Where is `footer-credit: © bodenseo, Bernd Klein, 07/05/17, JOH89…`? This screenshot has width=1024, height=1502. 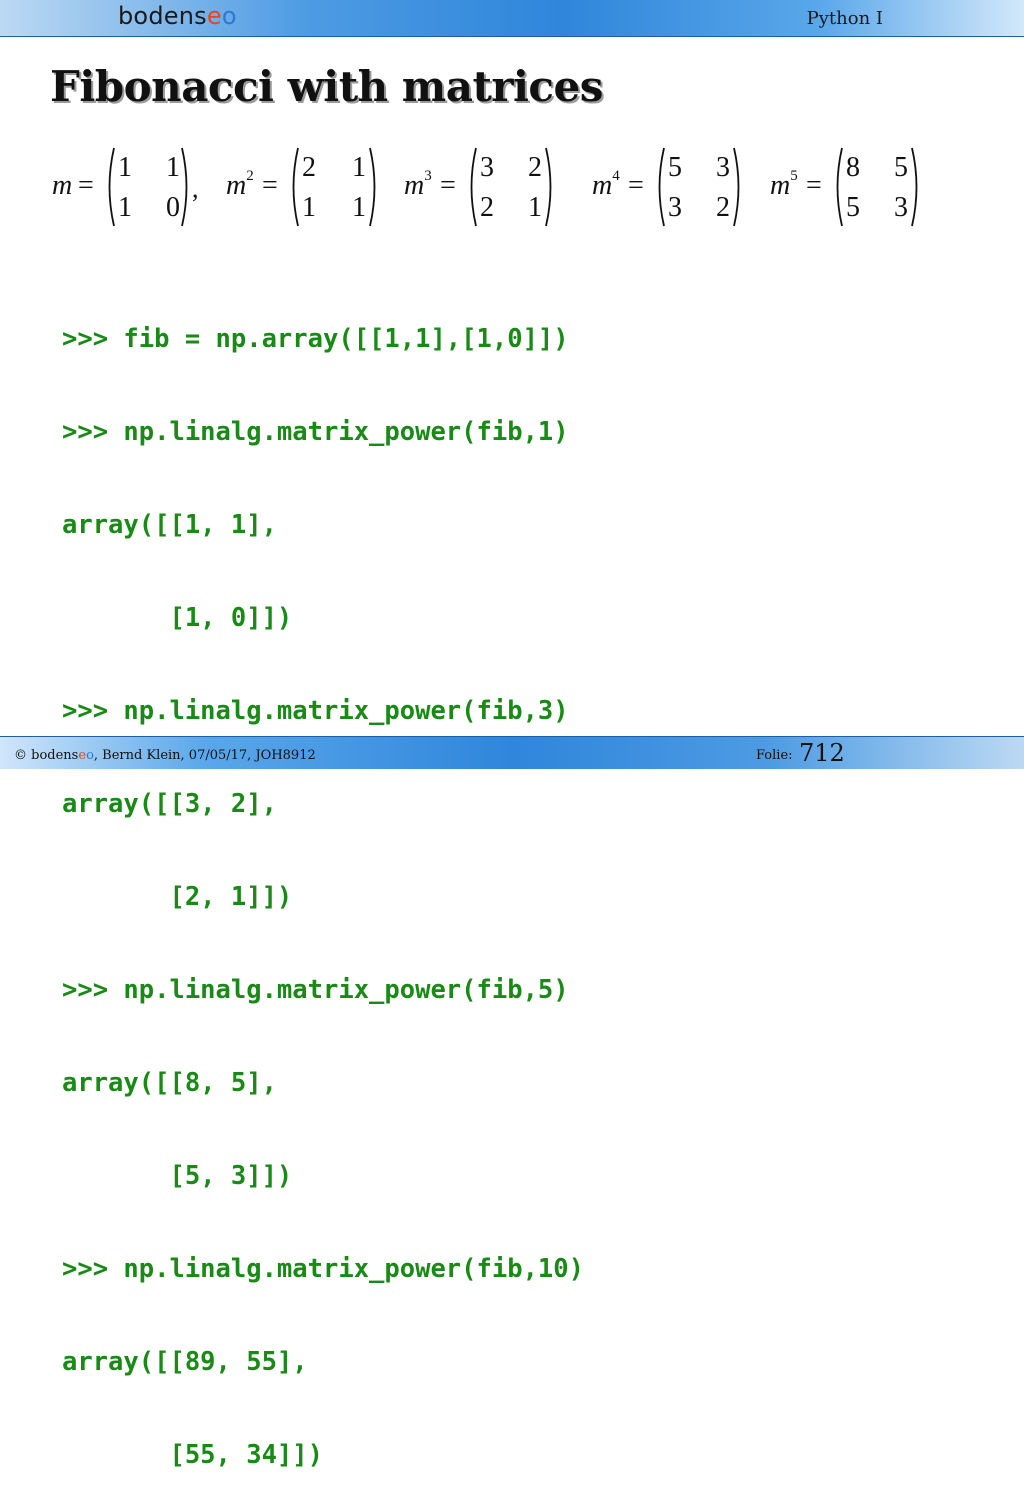
footer-credit: © bodenseo, Bernd Klein, 07/05/17, JOH89… is located at coordinates (165, 755).